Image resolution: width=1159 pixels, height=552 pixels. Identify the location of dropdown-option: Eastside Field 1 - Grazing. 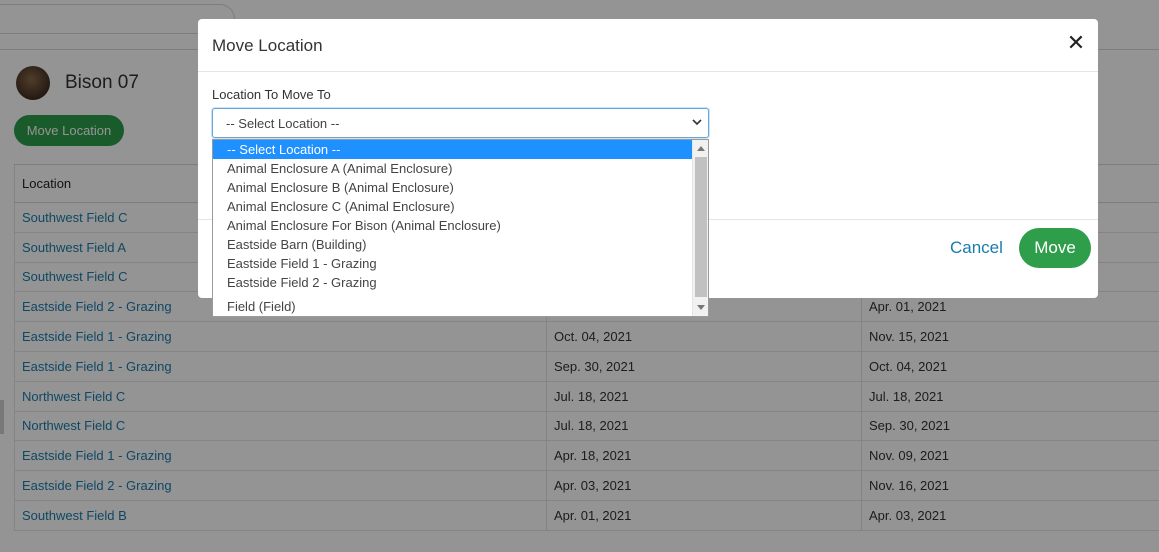
(453, 263).